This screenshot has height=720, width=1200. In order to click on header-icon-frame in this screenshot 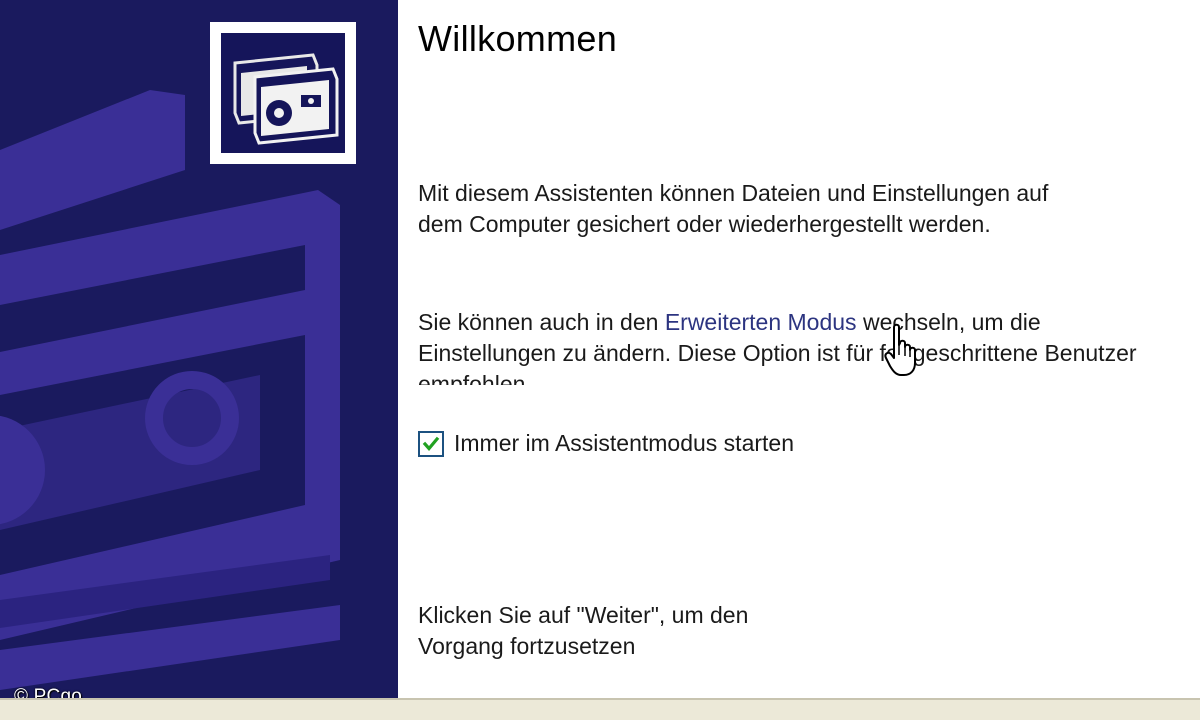, I will do `click(283, 93)`.